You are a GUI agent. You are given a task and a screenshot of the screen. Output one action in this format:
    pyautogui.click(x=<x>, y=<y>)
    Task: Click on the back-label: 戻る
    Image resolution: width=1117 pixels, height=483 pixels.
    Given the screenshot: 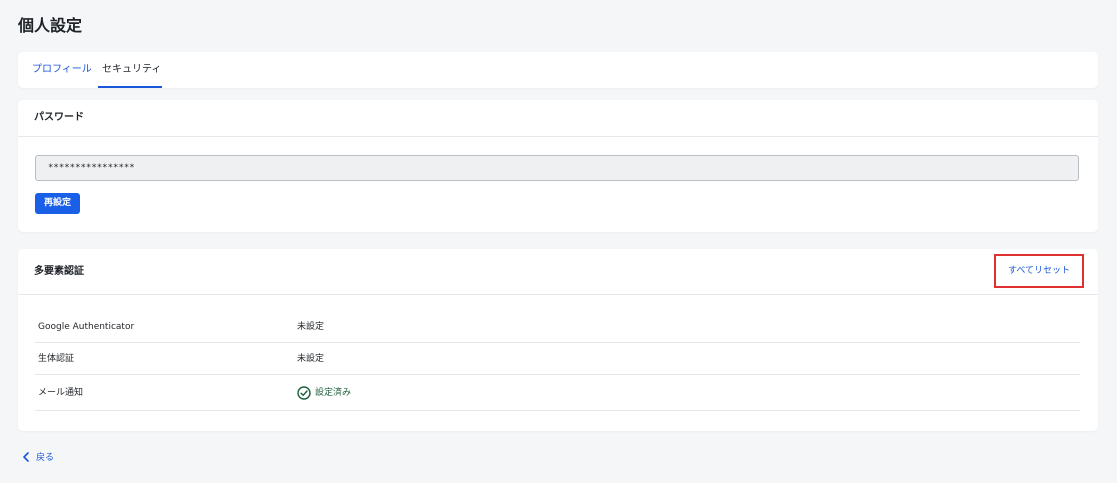 What is the action you would take?
    pyautogui.click(x=45, y=458)
    